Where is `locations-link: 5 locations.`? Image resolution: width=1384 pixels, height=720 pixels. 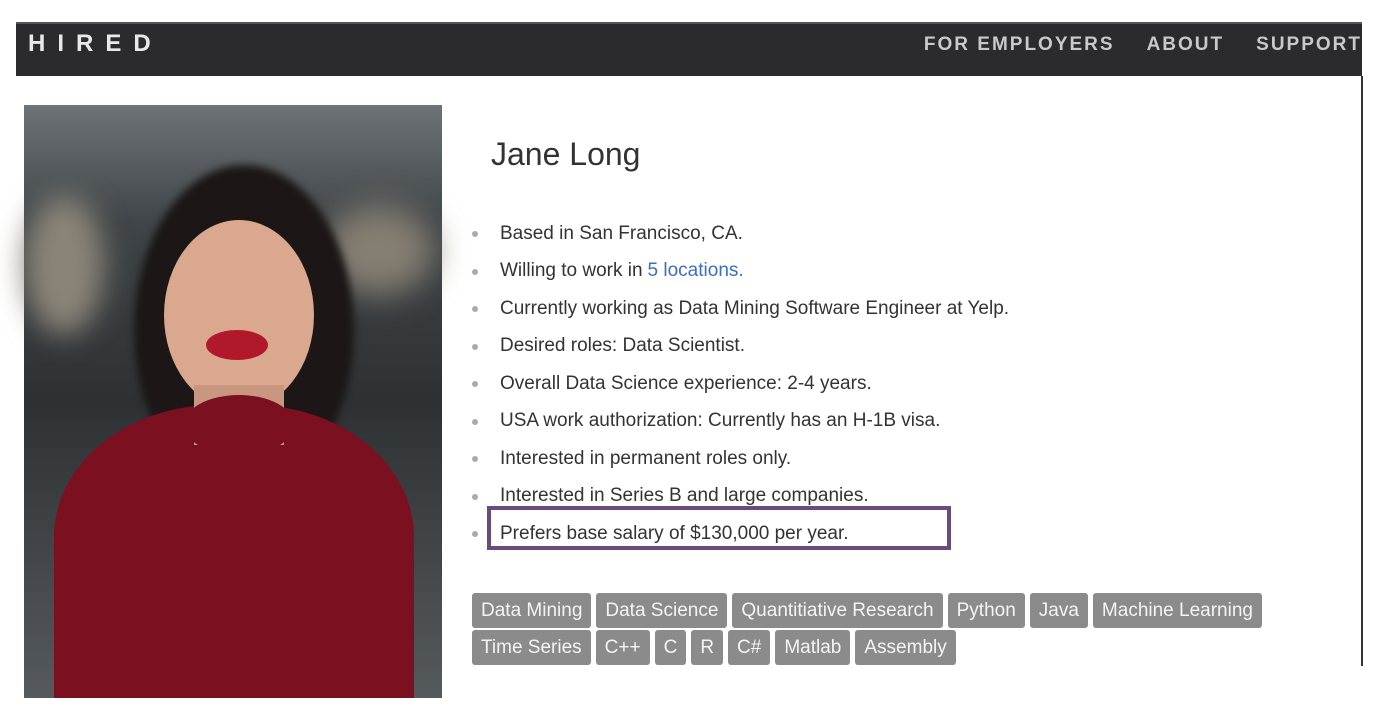
locations-link: 5 locations. is located at coordinates (696, 271).